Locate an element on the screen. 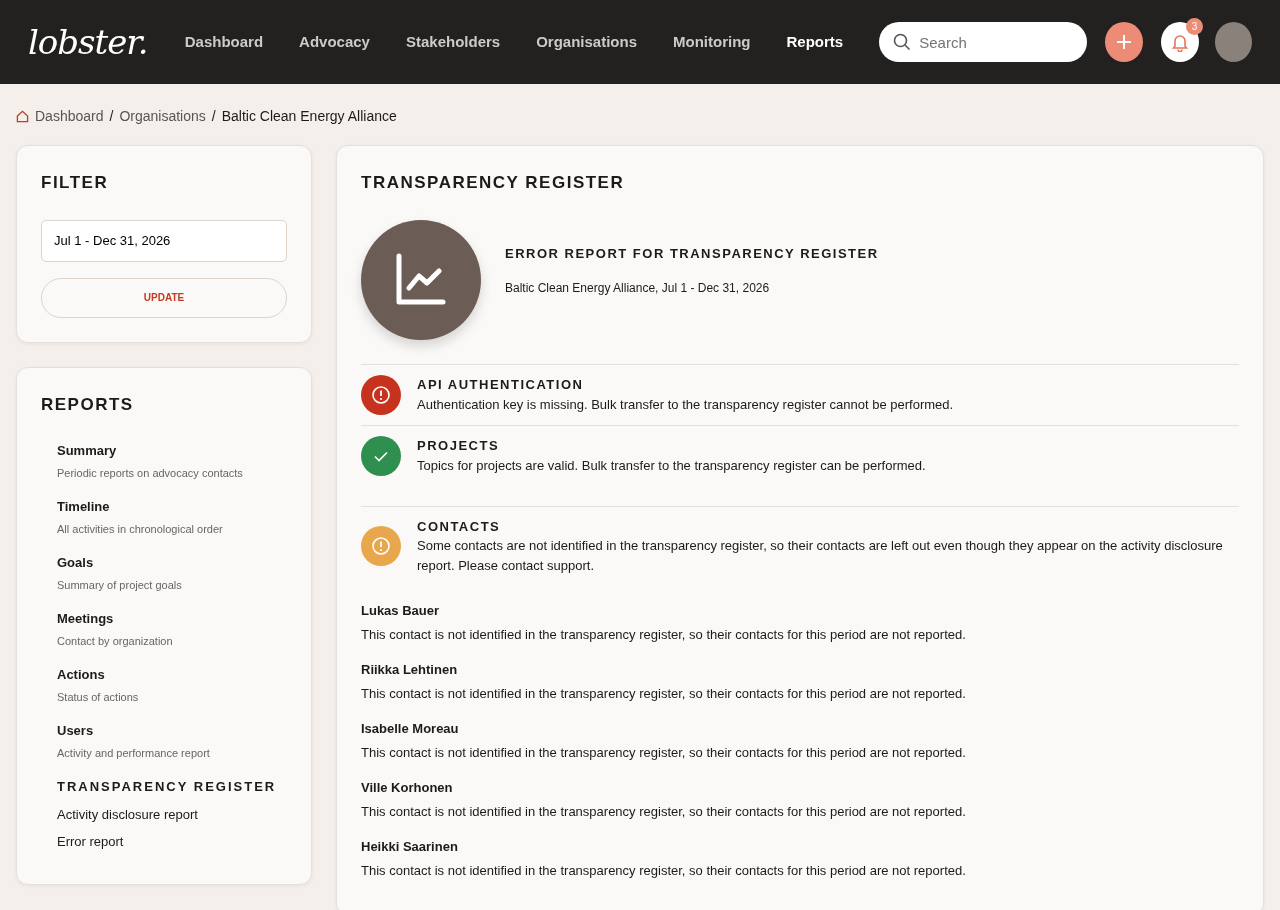 This screenshot has width=1280, height=910. report-subtitle: Baltic Clean Energy Alliance, Jul 1 - Dec 31, 2026 is located at coordinates (638, 288).